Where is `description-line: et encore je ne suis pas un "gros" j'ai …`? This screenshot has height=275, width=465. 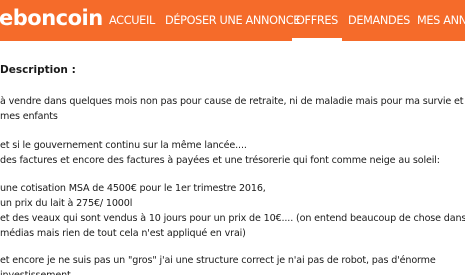
description-line: et encore je ne suis pas un "gros" j'ai … is located at coordinates (218, 260).